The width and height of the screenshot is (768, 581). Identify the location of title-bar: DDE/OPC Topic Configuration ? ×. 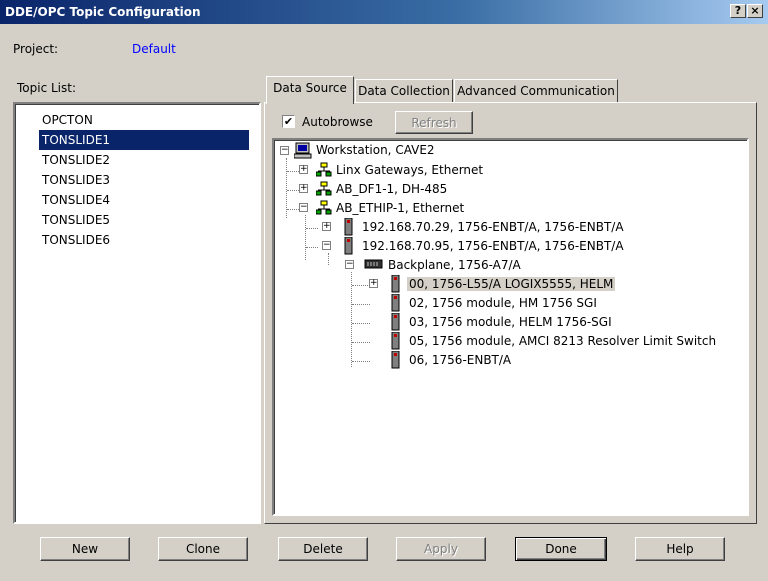
(384, 12).